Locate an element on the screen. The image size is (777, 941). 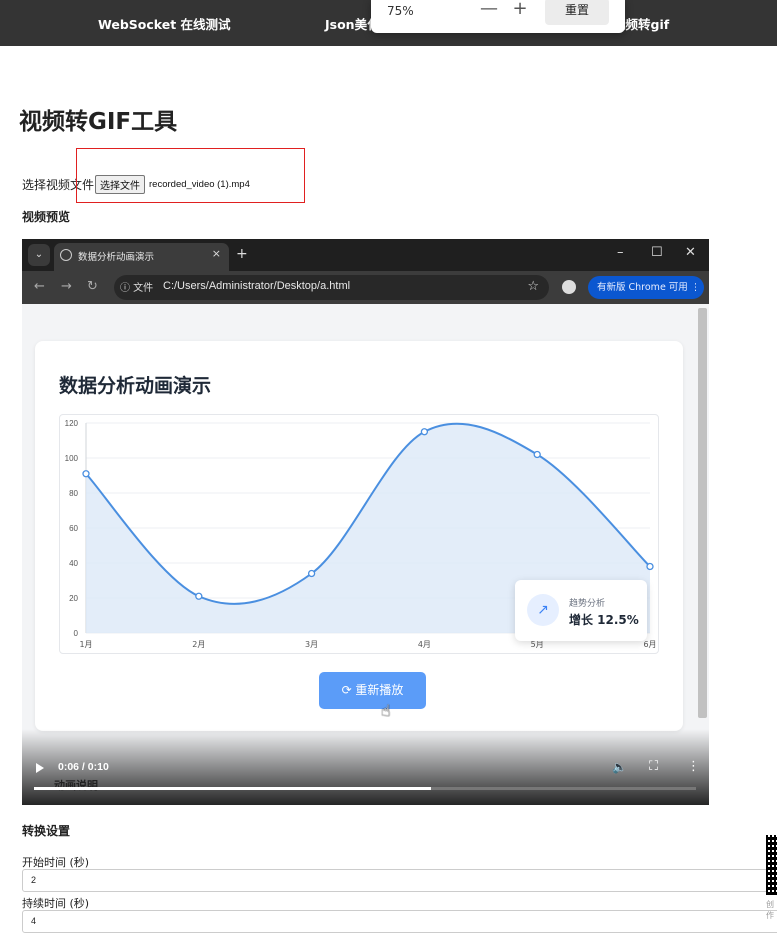
trend-value: 增长 12.5% is located at coordinates (604, 620).